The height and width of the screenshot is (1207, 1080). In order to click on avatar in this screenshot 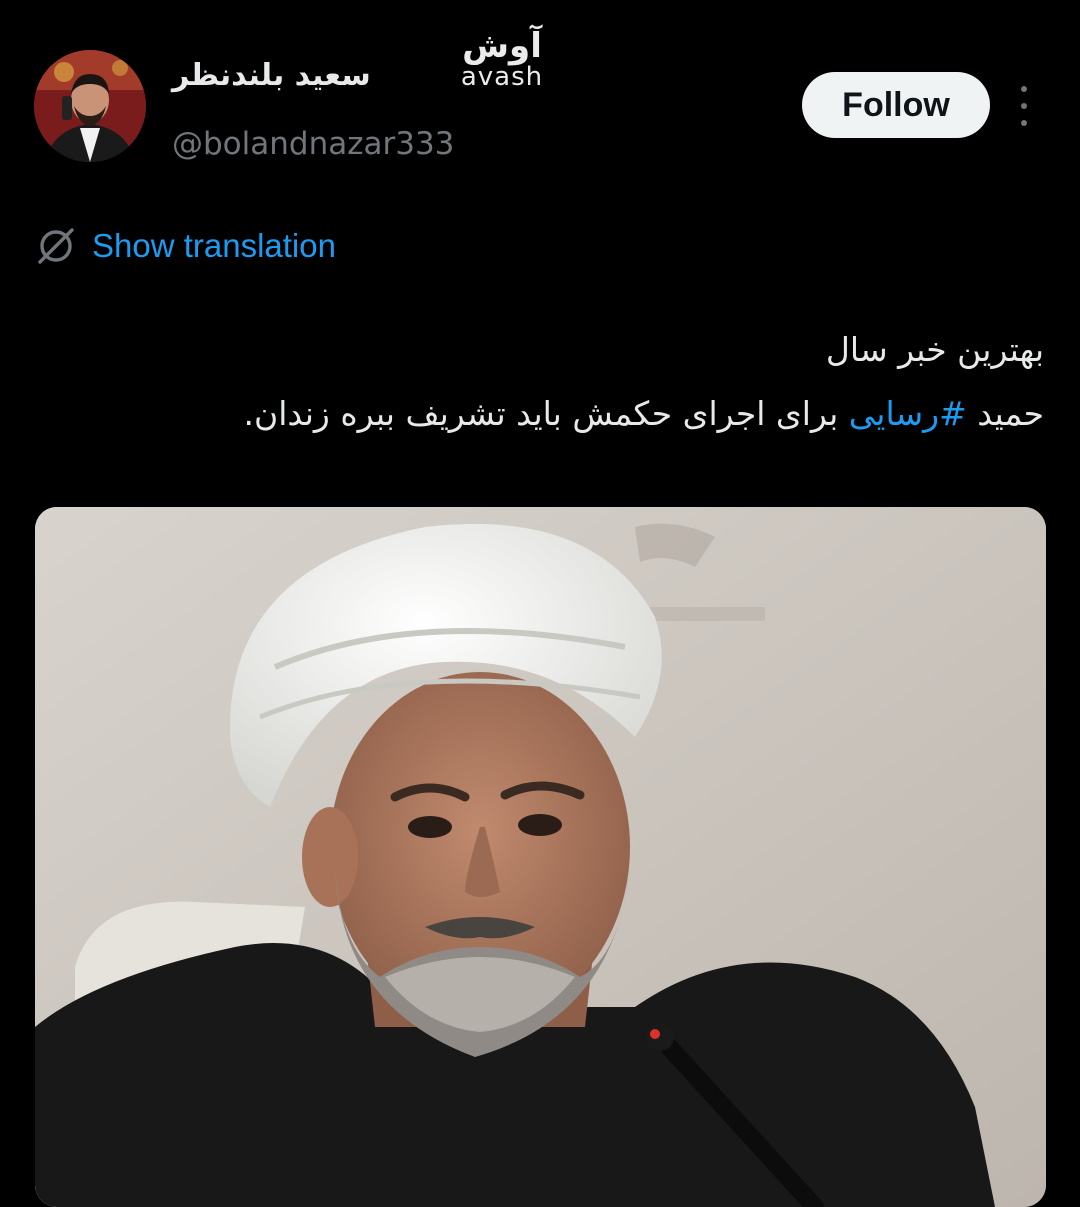, I will do `click(90, 106)`.